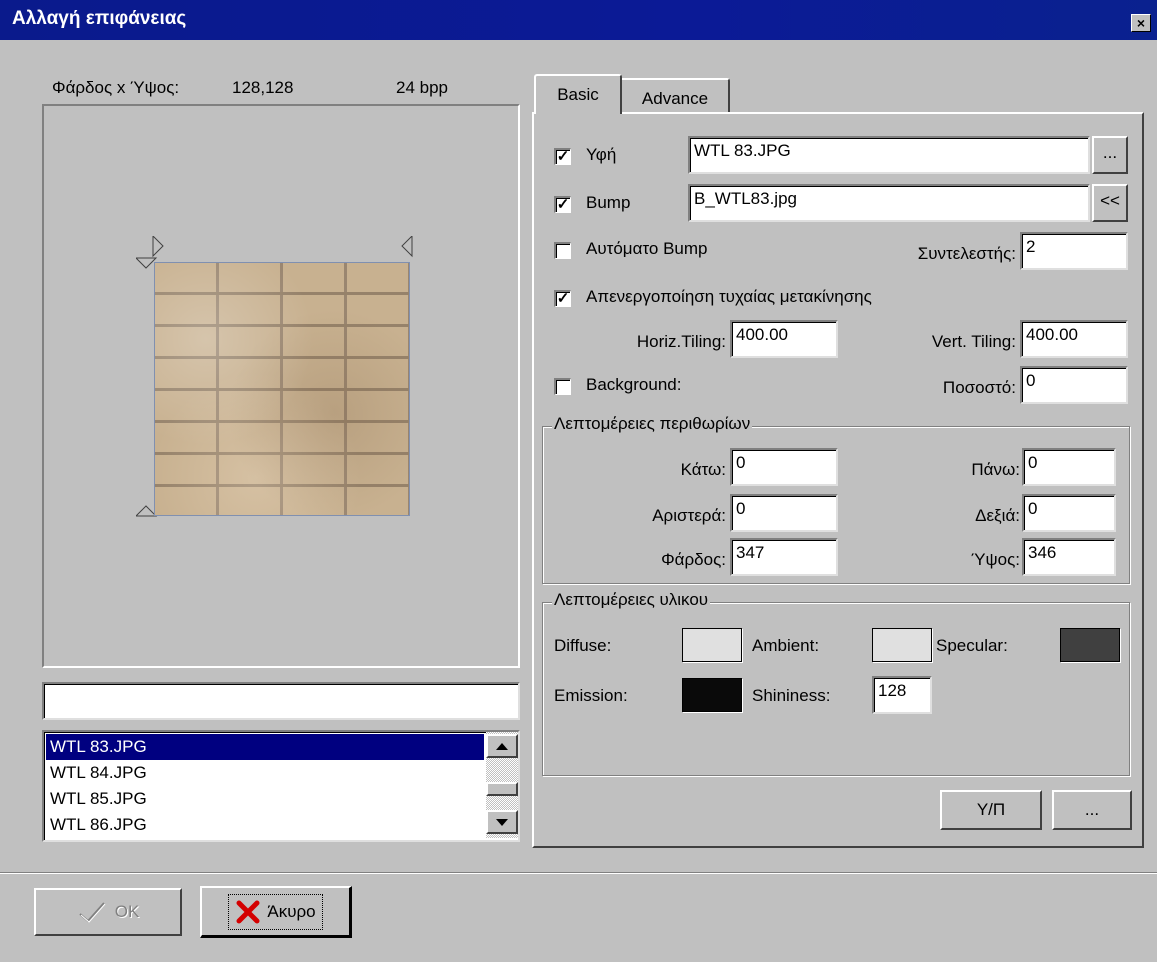 Image resolution: width=1157 pixels, height=962 pixels. Describe the element at coordinates (1074, 385) in the screenshot. I see `percent-field: 0` at that location.